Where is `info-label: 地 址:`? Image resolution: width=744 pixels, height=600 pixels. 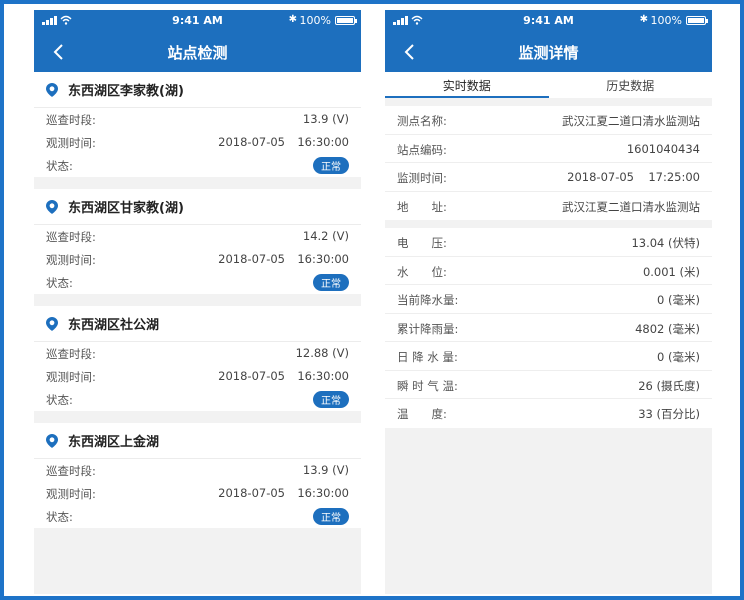
info-label: 地 址: is located at coordinates (422, 206).